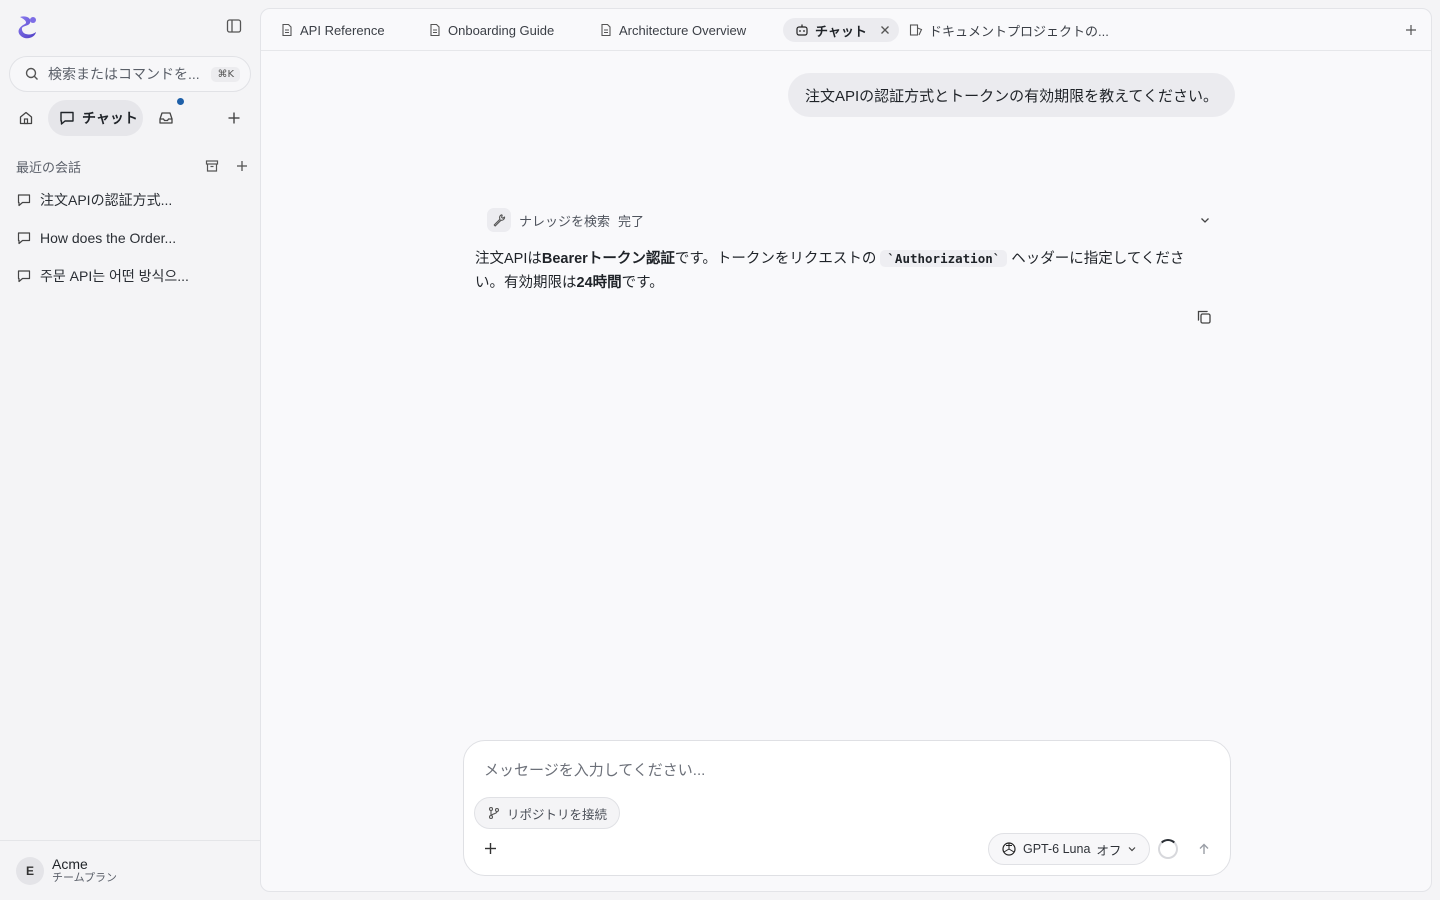 The width and height of the screenshot is (1440, 900). I want to click on connect-repo-button: リポジトリを接続, so click(547, 813).